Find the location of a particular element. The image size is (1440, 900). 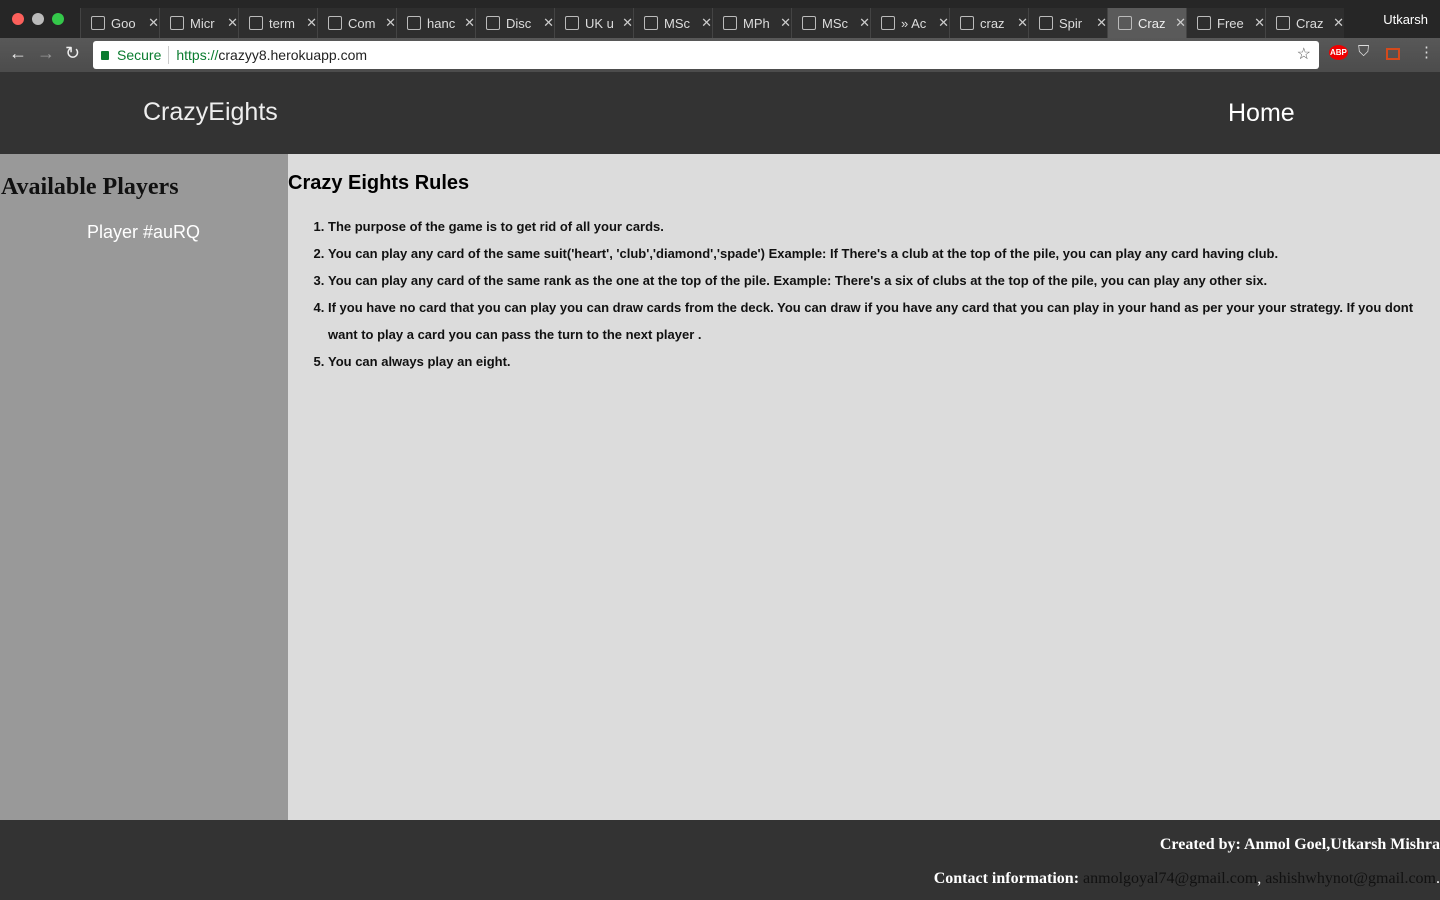

forward-icon: → is located at coordinates (46, 53).